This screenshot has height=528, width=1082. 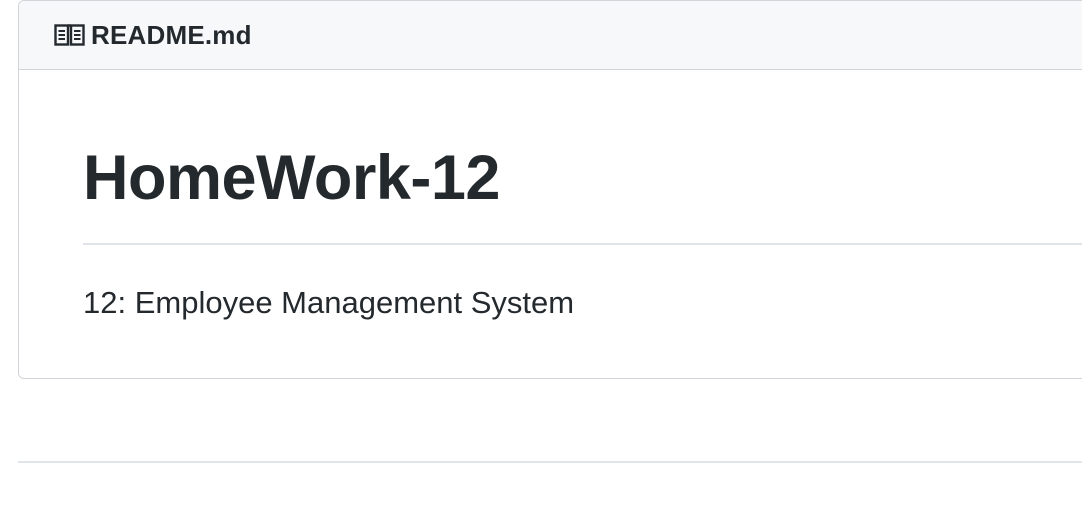 What do you see at coordinates (550, 462) in the screenshot?
I see `page-divider` at bounding box center [550, 462].